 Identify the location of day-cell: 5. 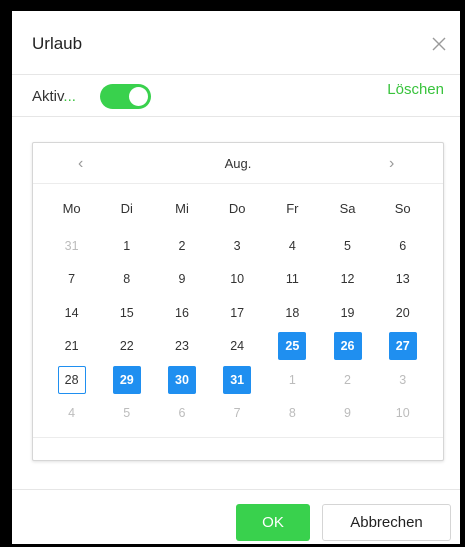
(347, 246).